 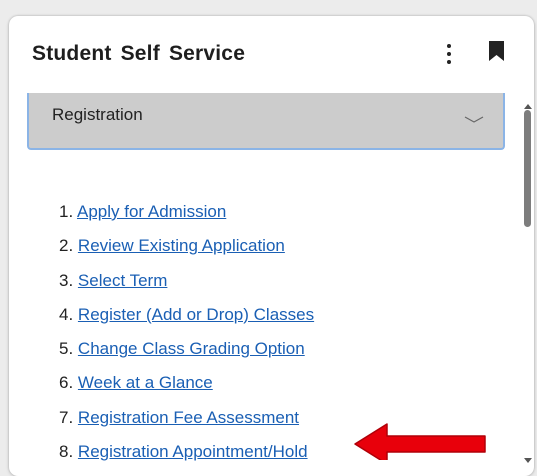 I want to click on list-item: 6. Week at a Glance, so click(x=186, y=390).